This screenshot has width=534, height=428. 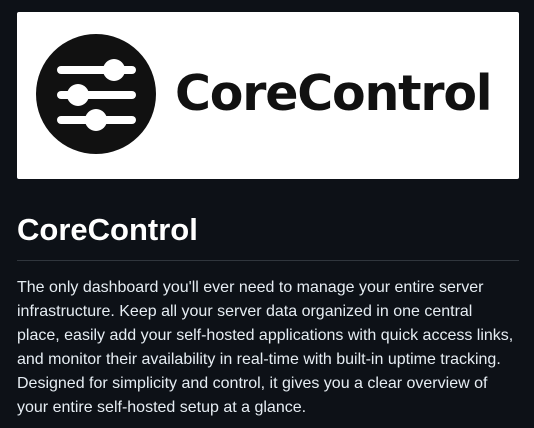 What do you see at coordinates (268, 260) in the screenshot?
I see `title-divider` at bounding box center [268, 260].